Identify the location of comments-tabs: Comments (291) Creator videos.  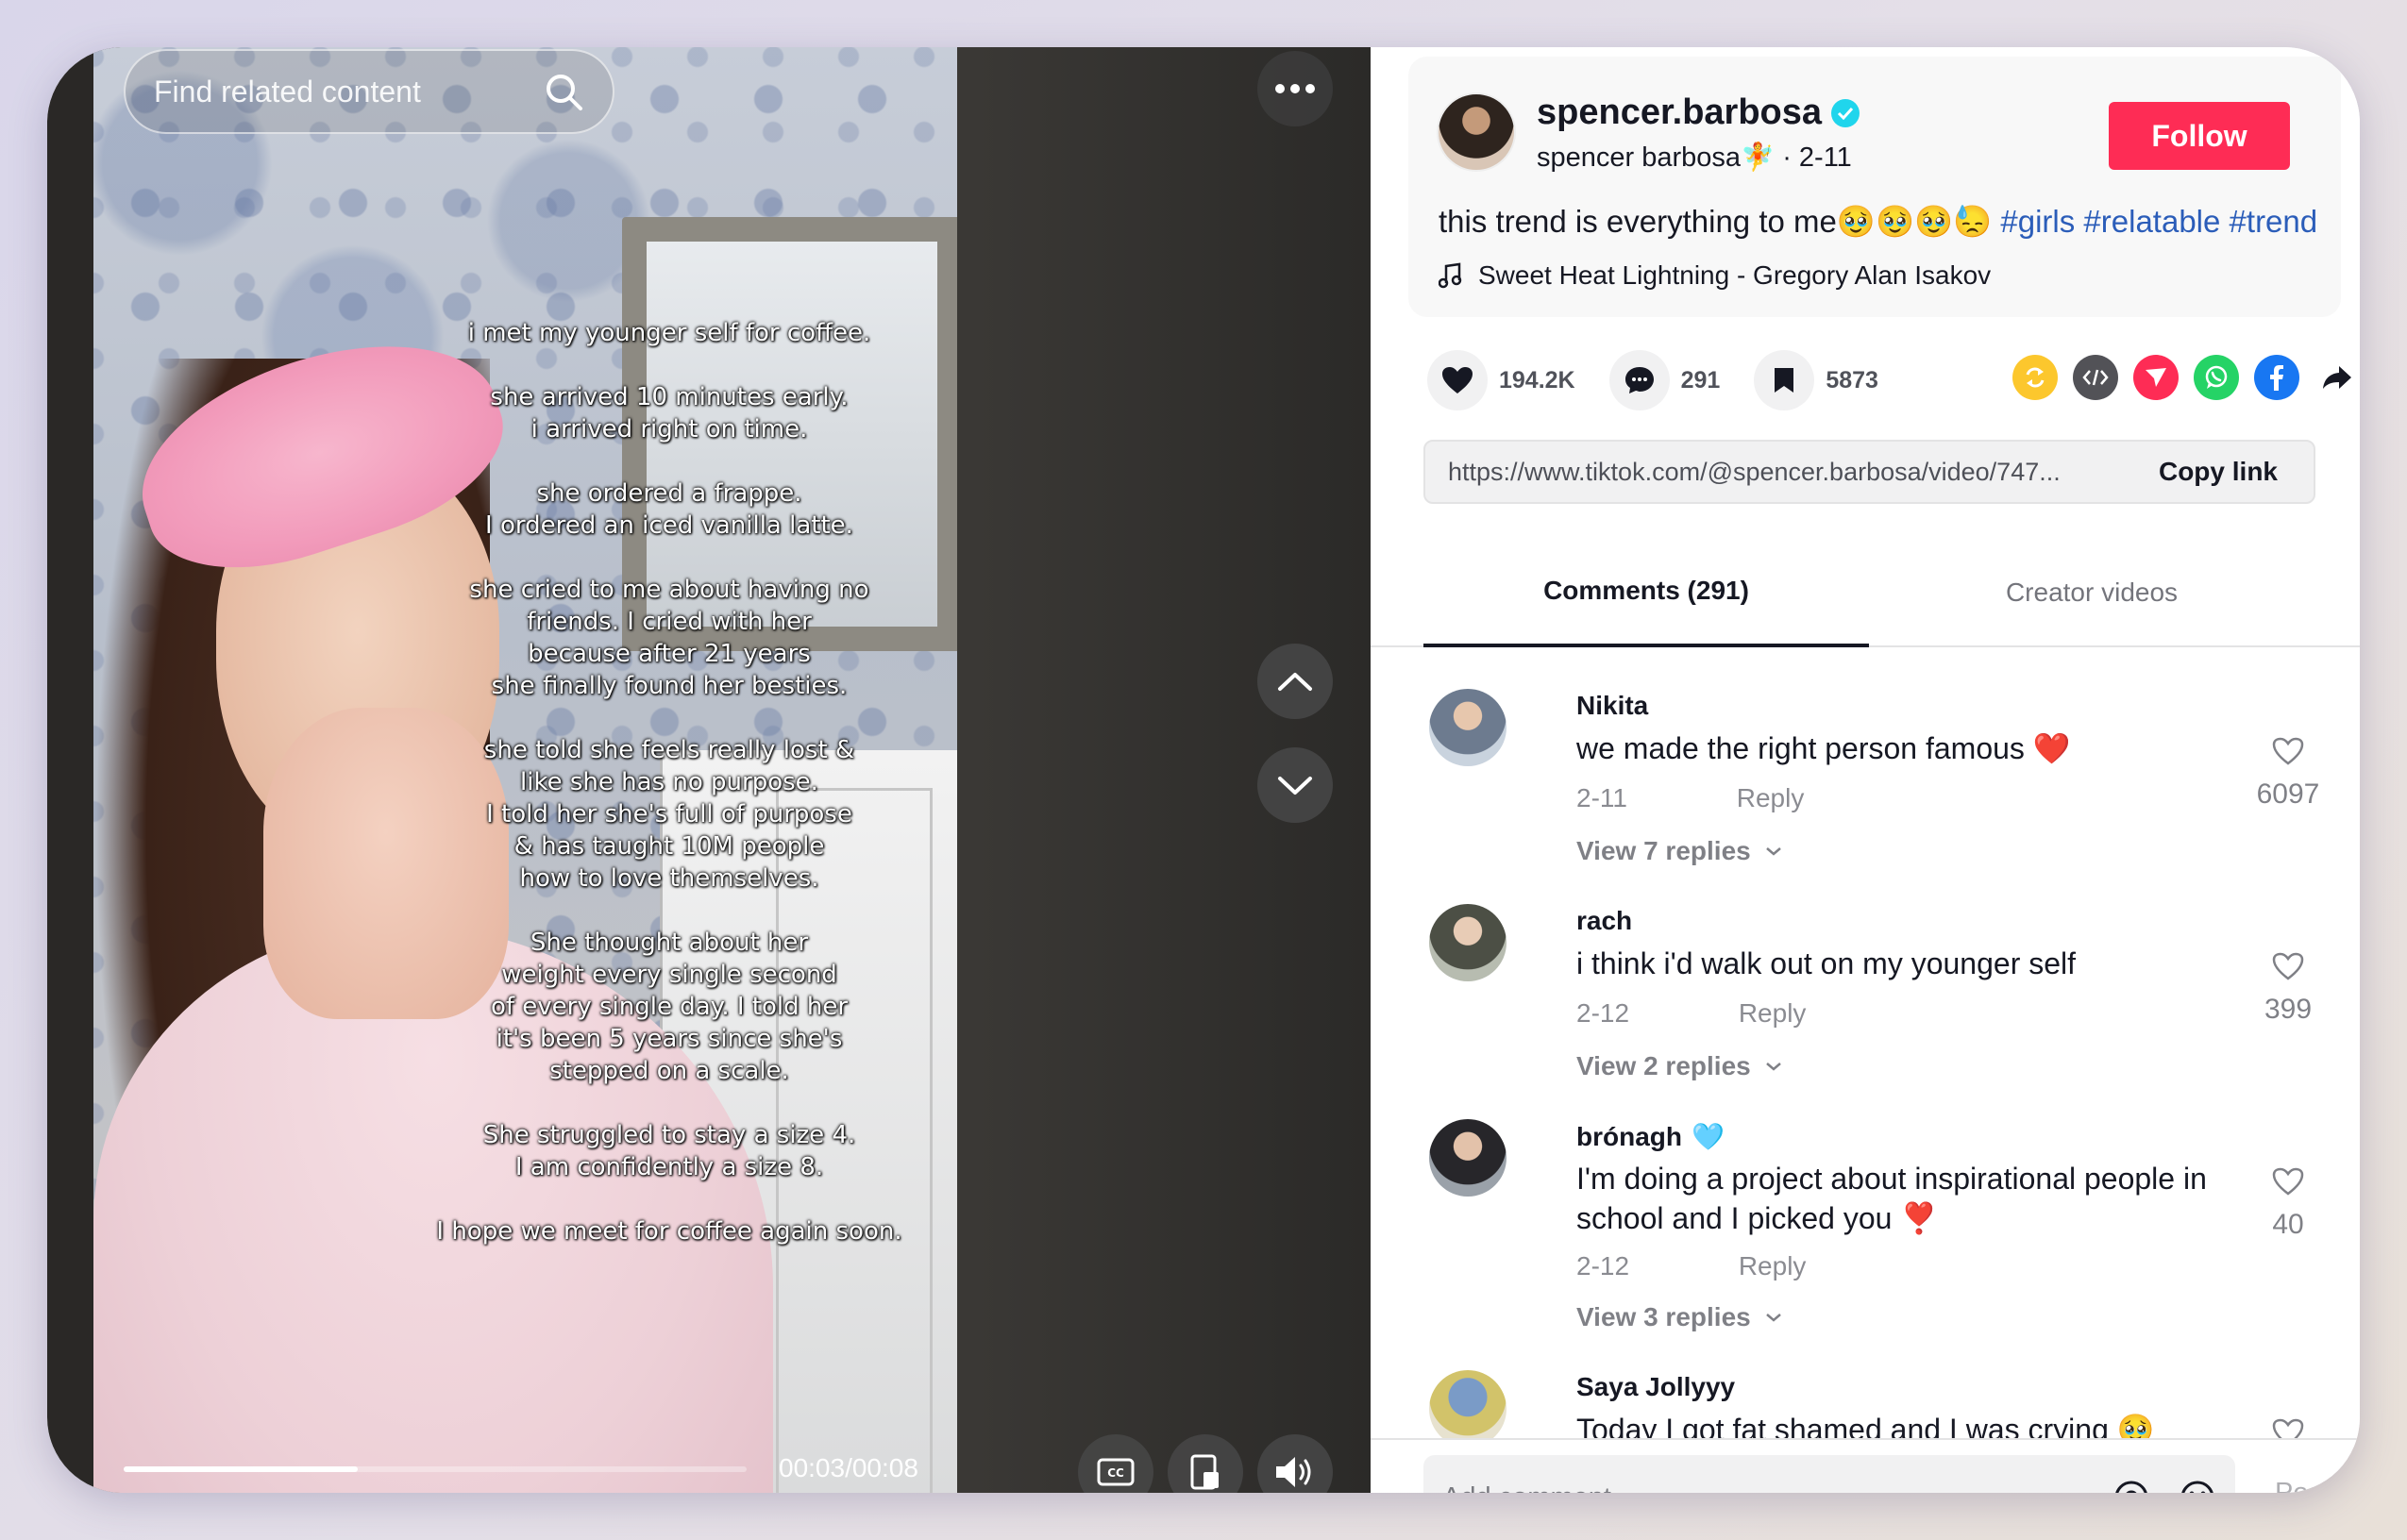
(1866, 592).